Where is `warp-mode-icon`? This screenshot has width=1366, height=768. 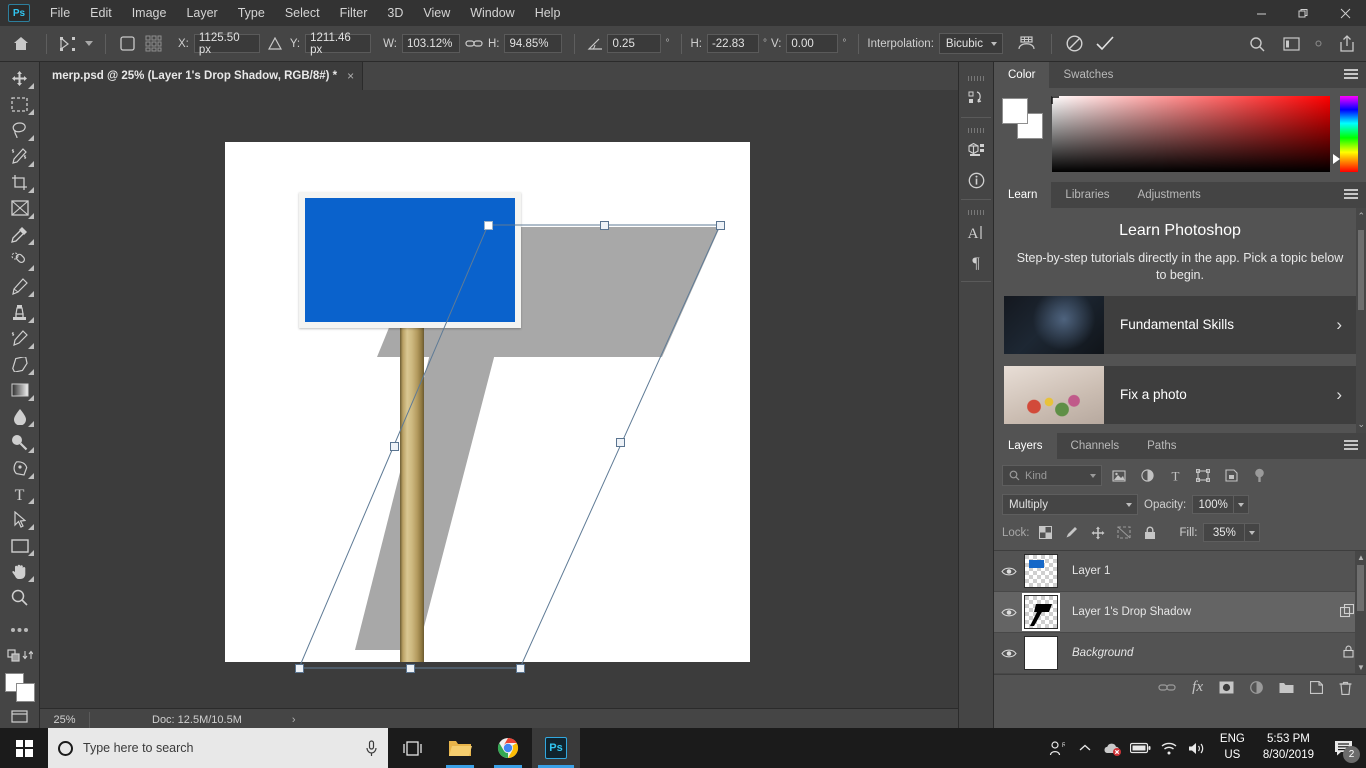
warp-mode-icon is located at coordinates (1027, 44).